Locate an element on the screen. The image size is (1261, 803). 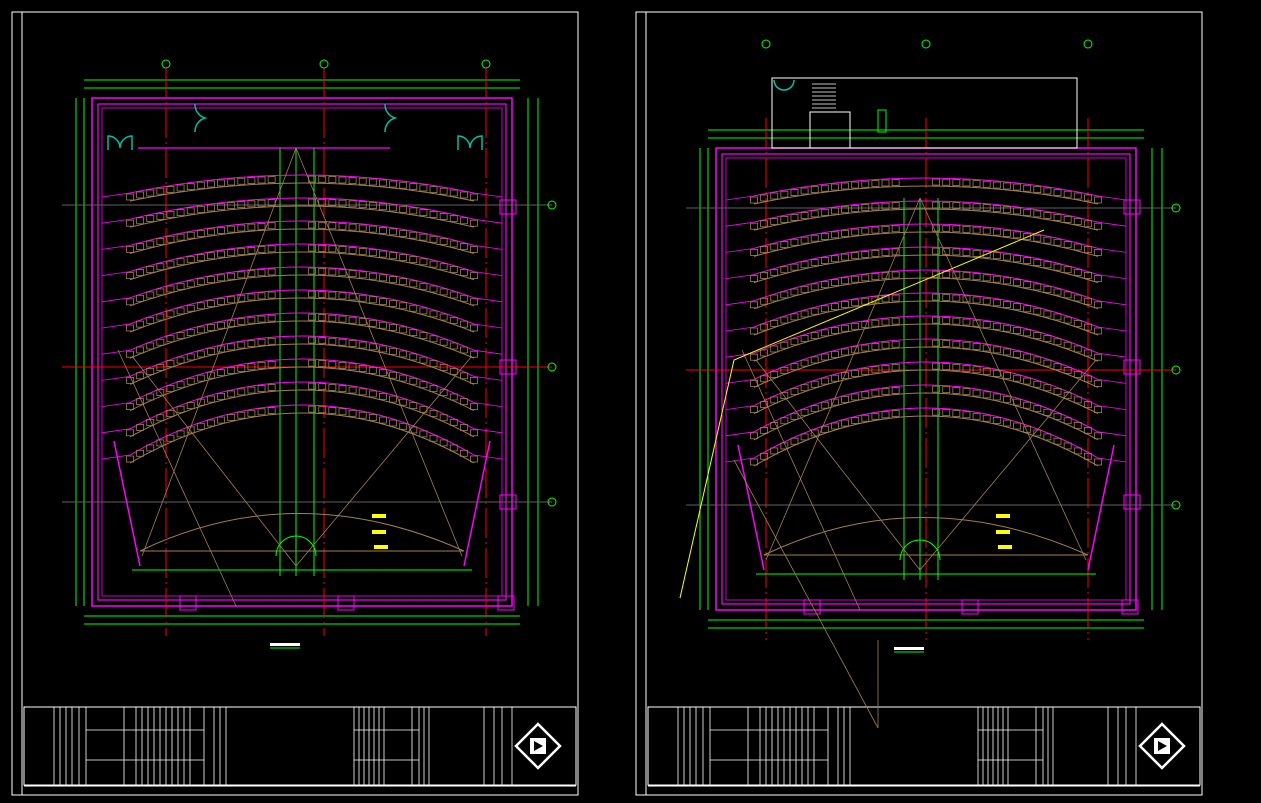
seat-row-riser is located at coordinates (302, 282).